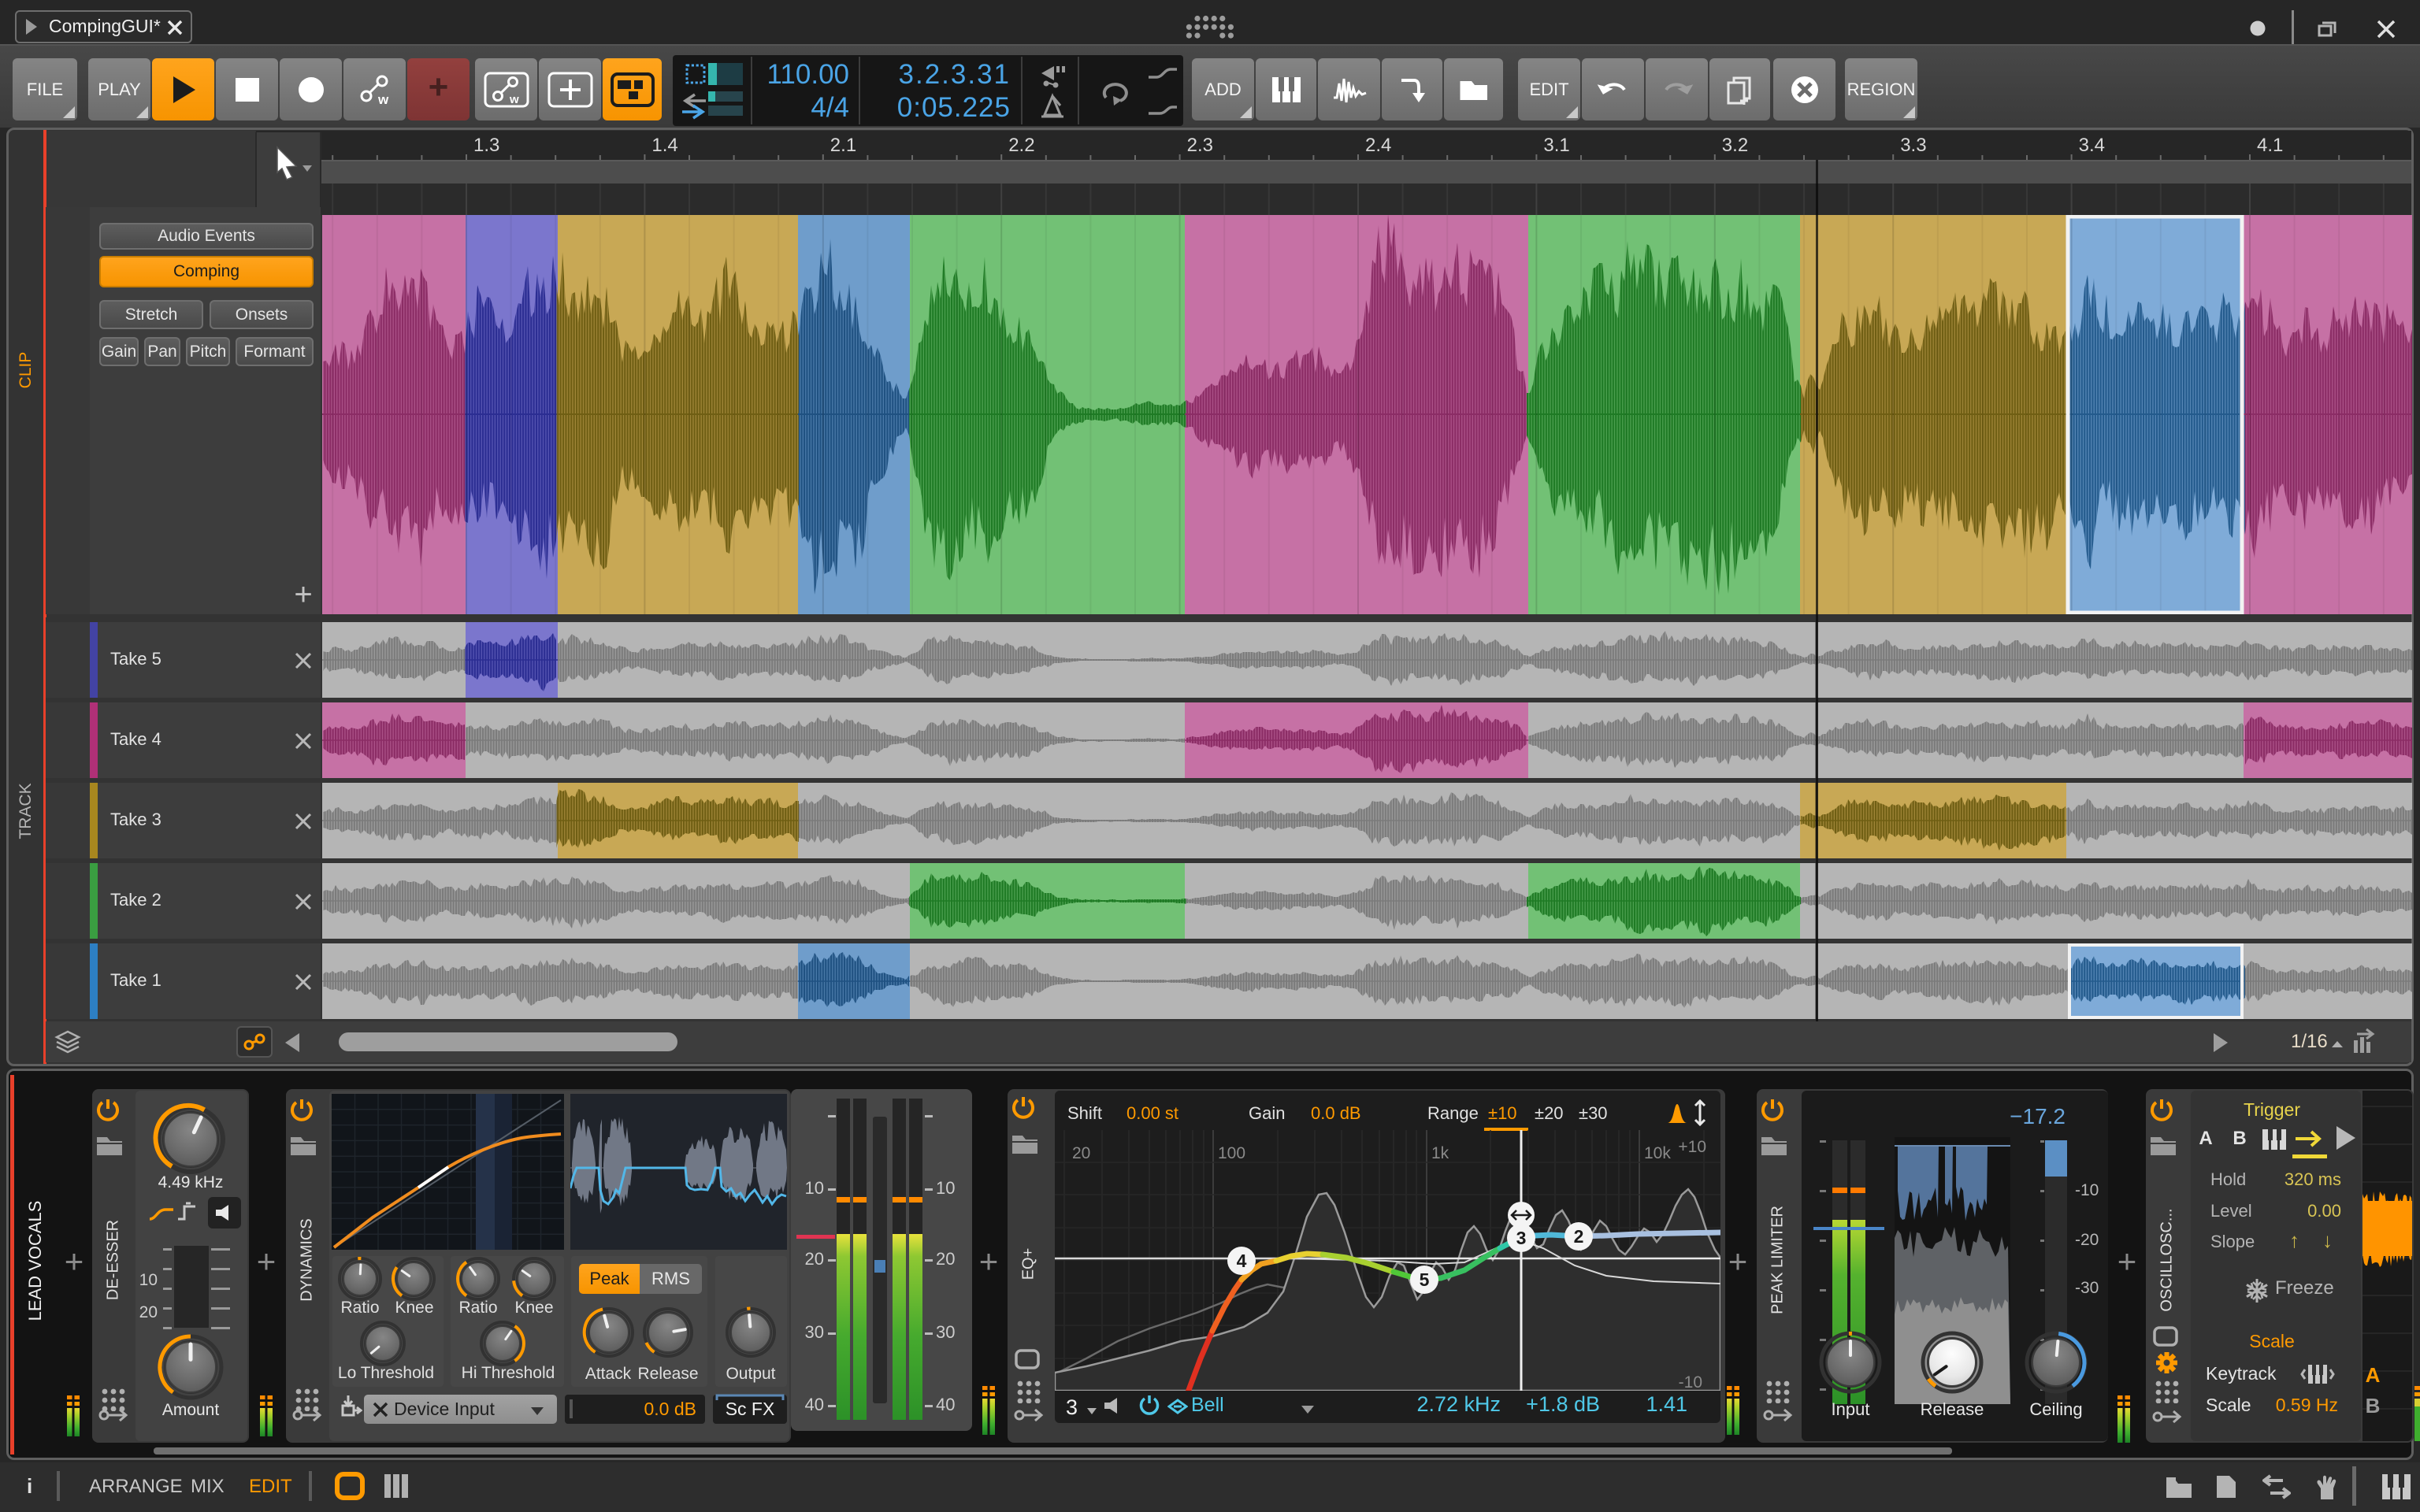  Describe the element at coordinates (1425, 1279) in the screenshot. I see `svg-text: 5` at that location.